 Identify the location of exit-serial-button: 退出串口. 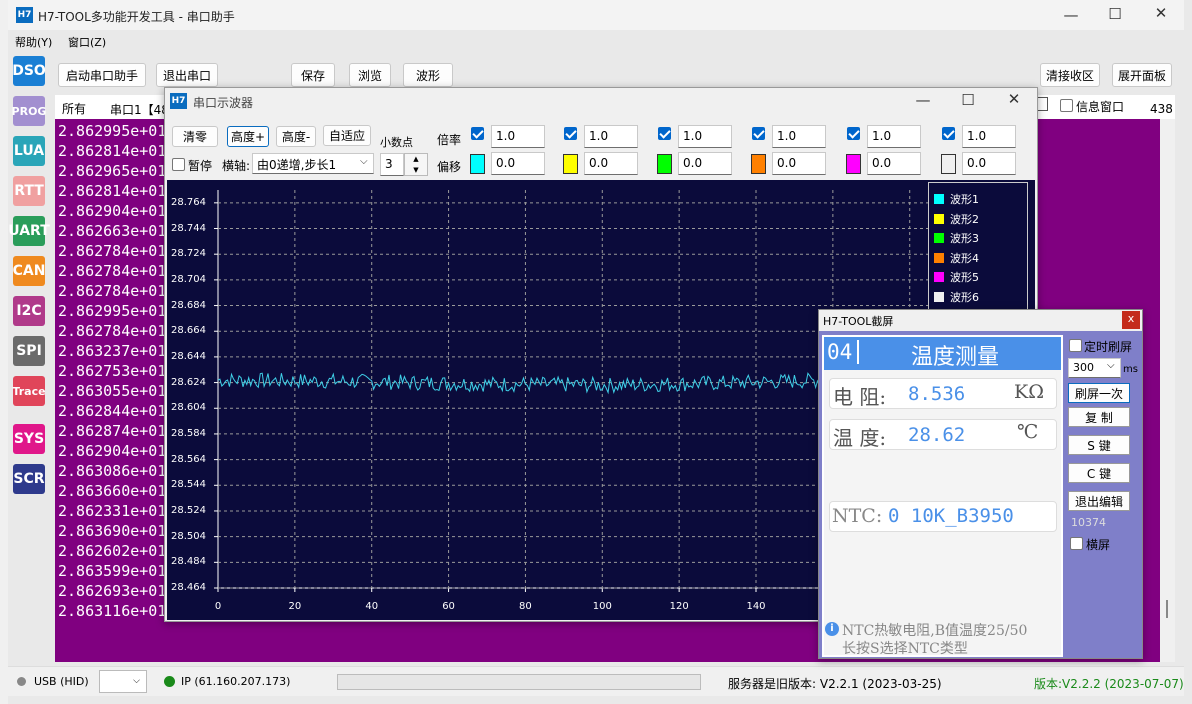
(187, 75).